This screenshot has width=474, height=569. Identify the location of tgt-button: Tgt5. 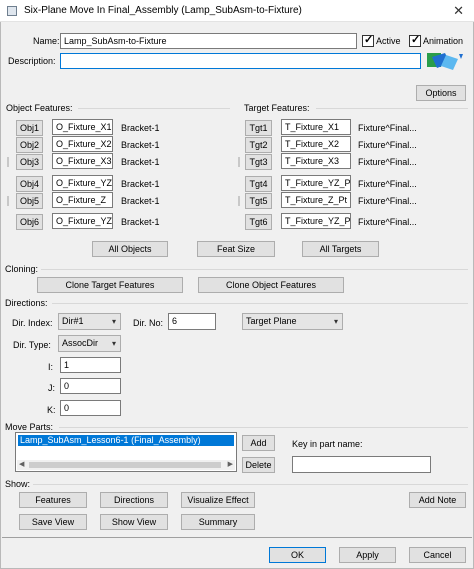
(258, 201).